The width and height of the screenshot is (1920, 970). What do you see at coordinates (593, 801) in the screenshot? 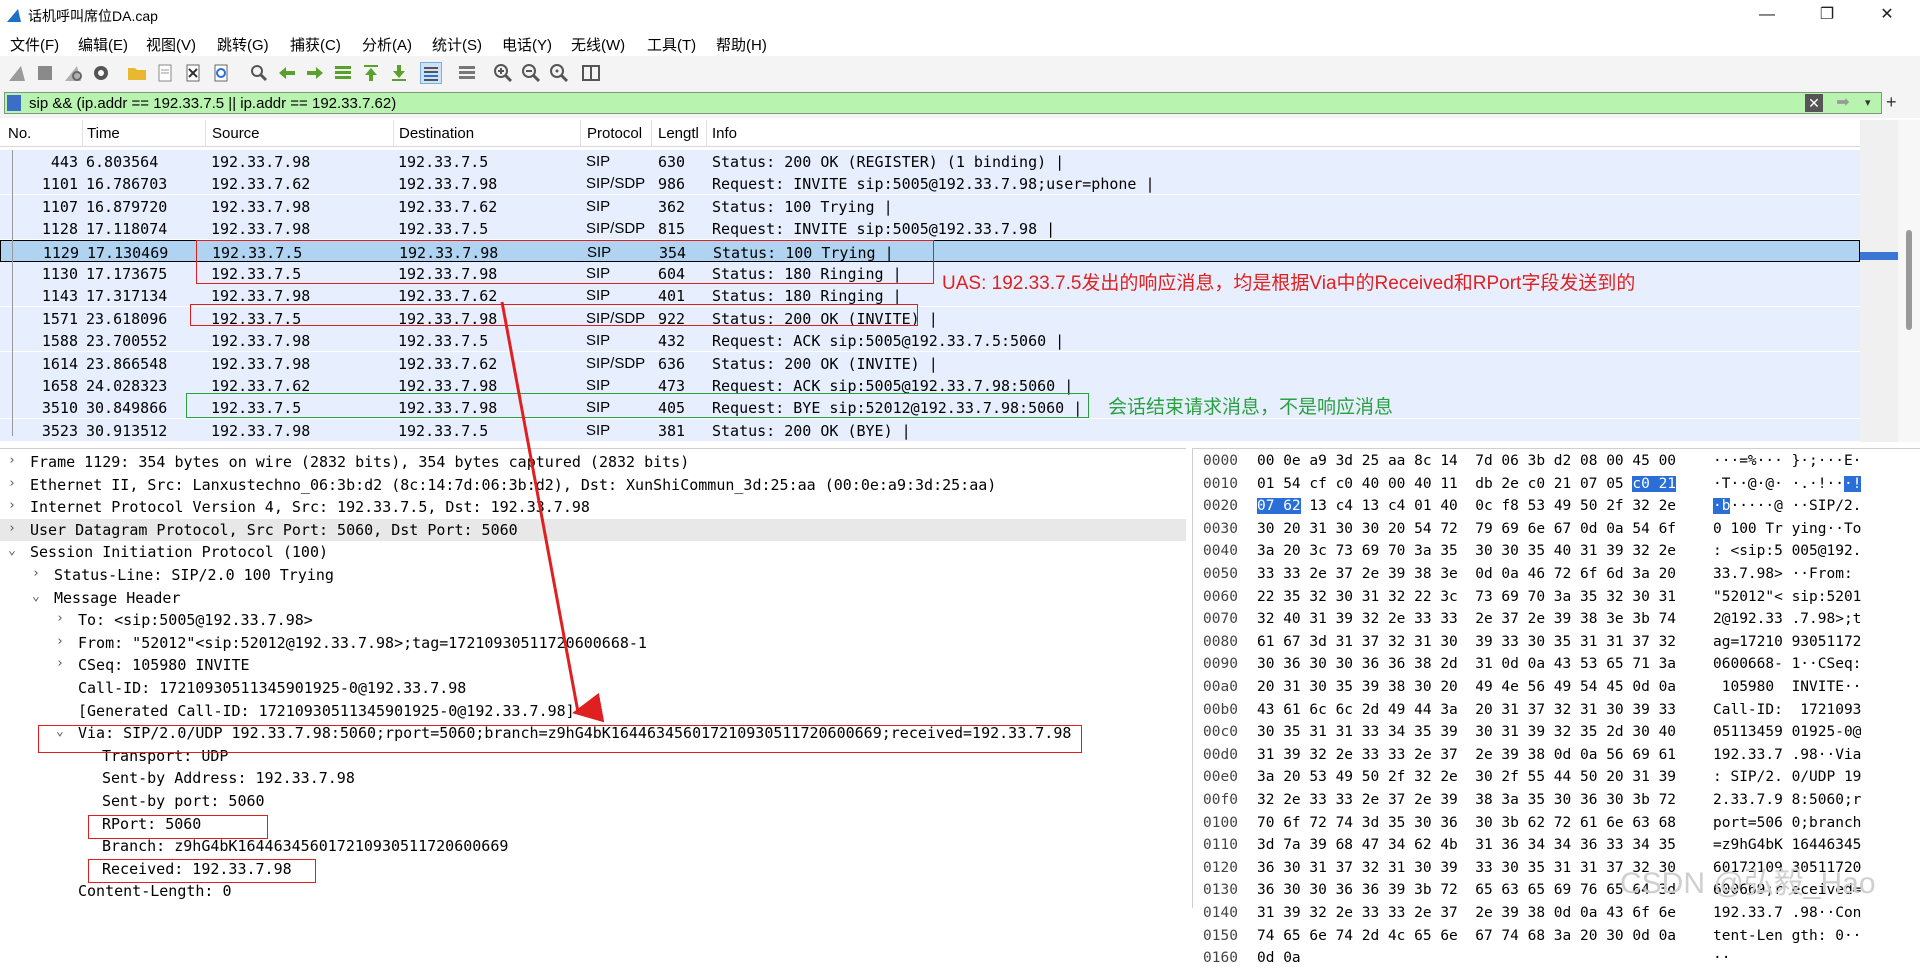
I see `detail-tree-row: Sent-by port: 5060` at bounding box center [593, 801].